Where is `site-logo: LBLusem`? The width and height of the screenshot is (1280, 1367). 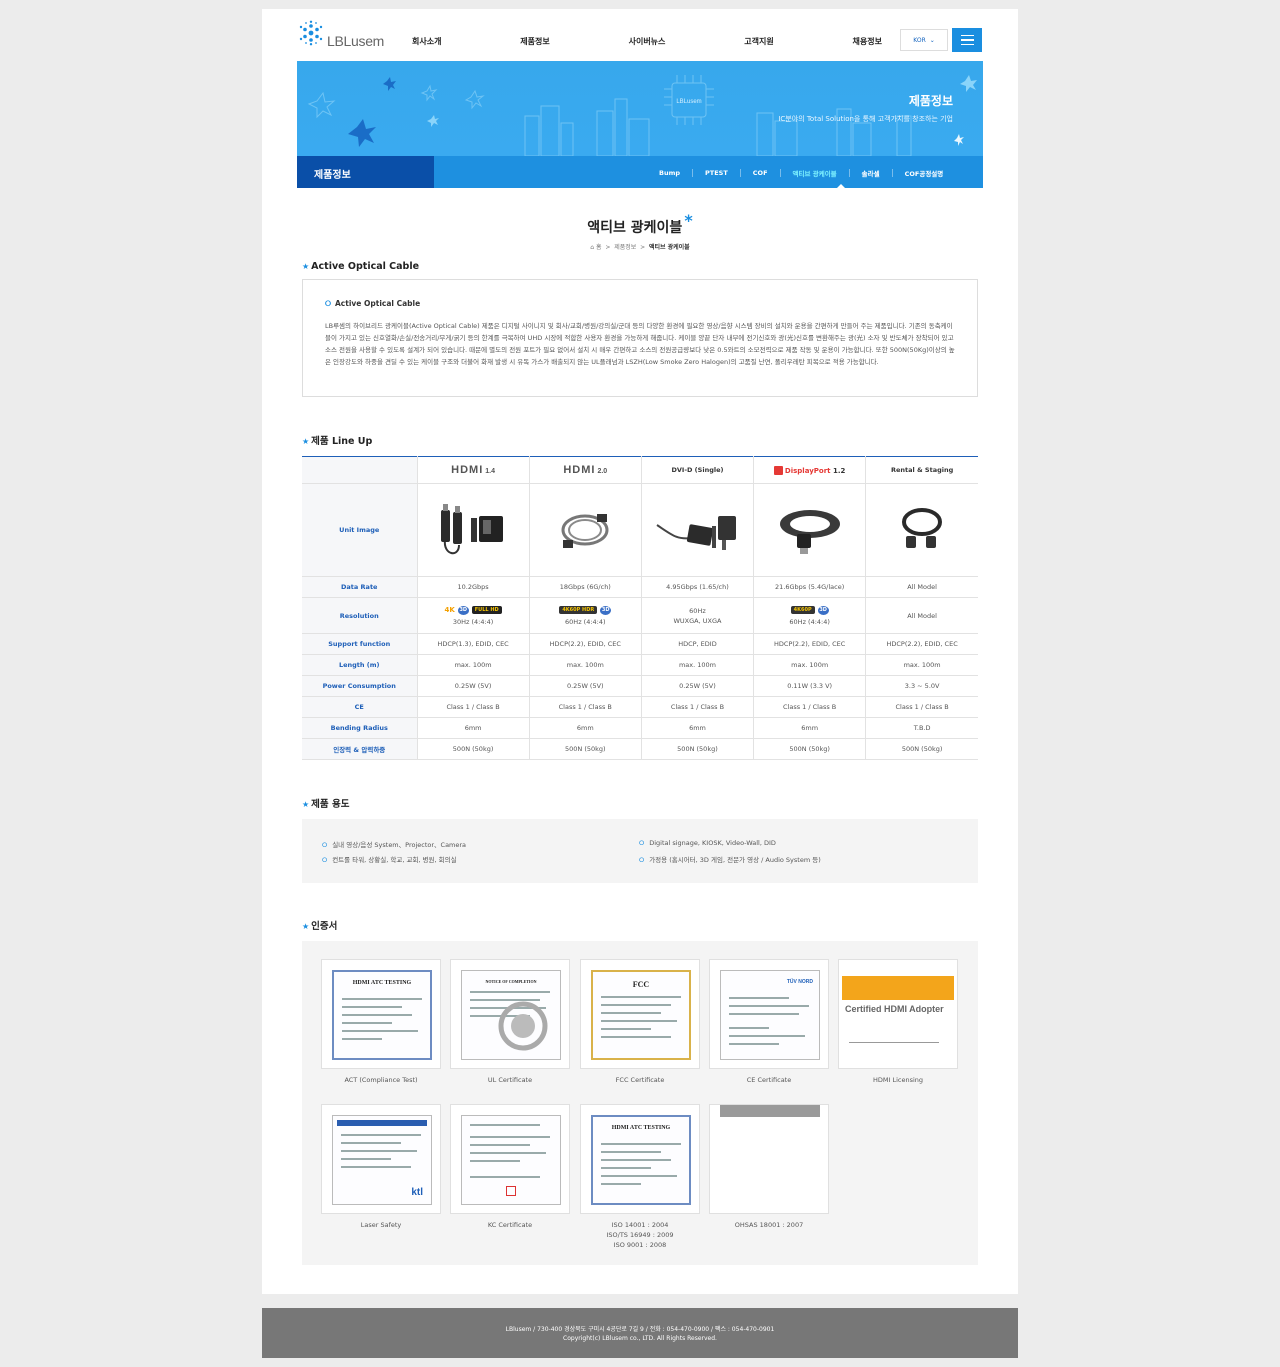 site-logo: LBLusem is located at coordinates (348, 37).